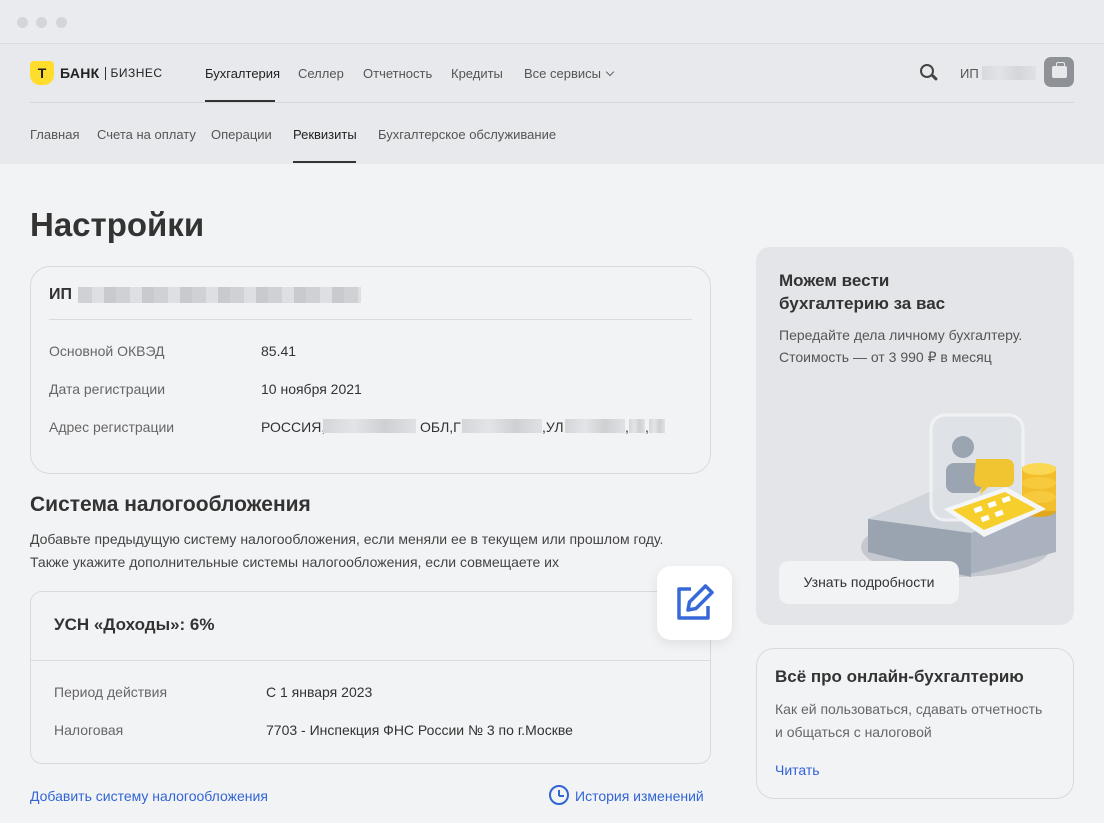 The image size is (1104, 823). Describe the element at coordinates (929, 73) in the screenshot. I see `search-icon` at that location.